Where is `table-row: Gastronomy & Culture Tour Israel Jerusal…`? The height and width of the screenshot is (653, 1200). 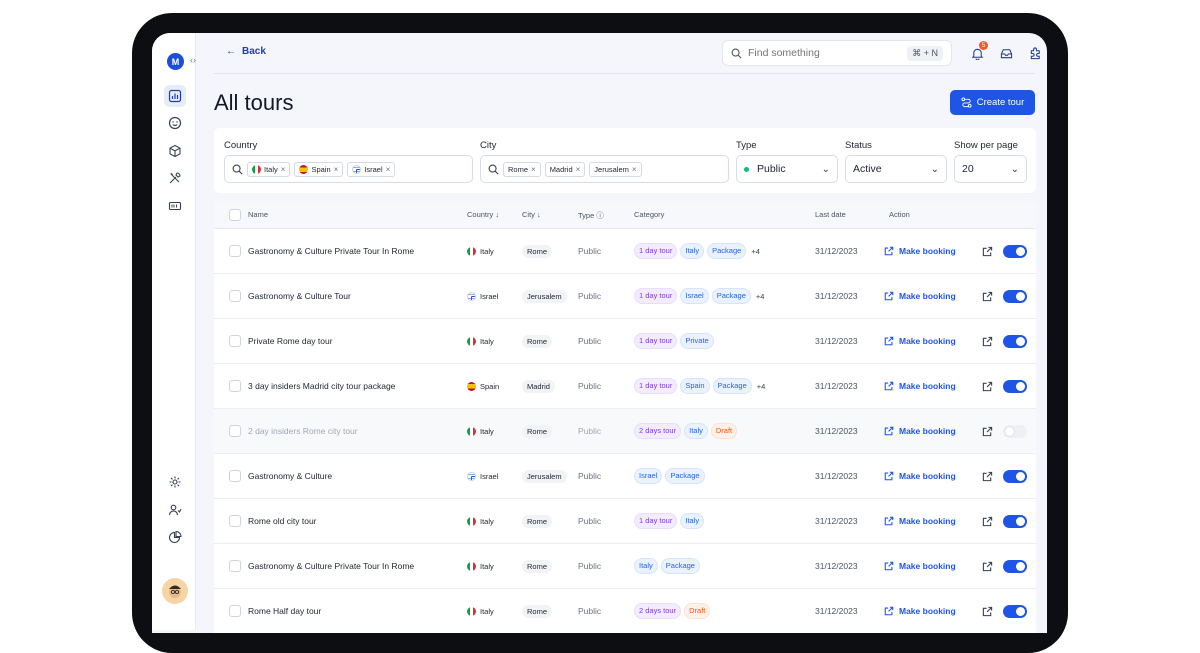 table-row: Gastronomy & Culture Tour Israel Jerusal… is located at coordinates (625, 296).